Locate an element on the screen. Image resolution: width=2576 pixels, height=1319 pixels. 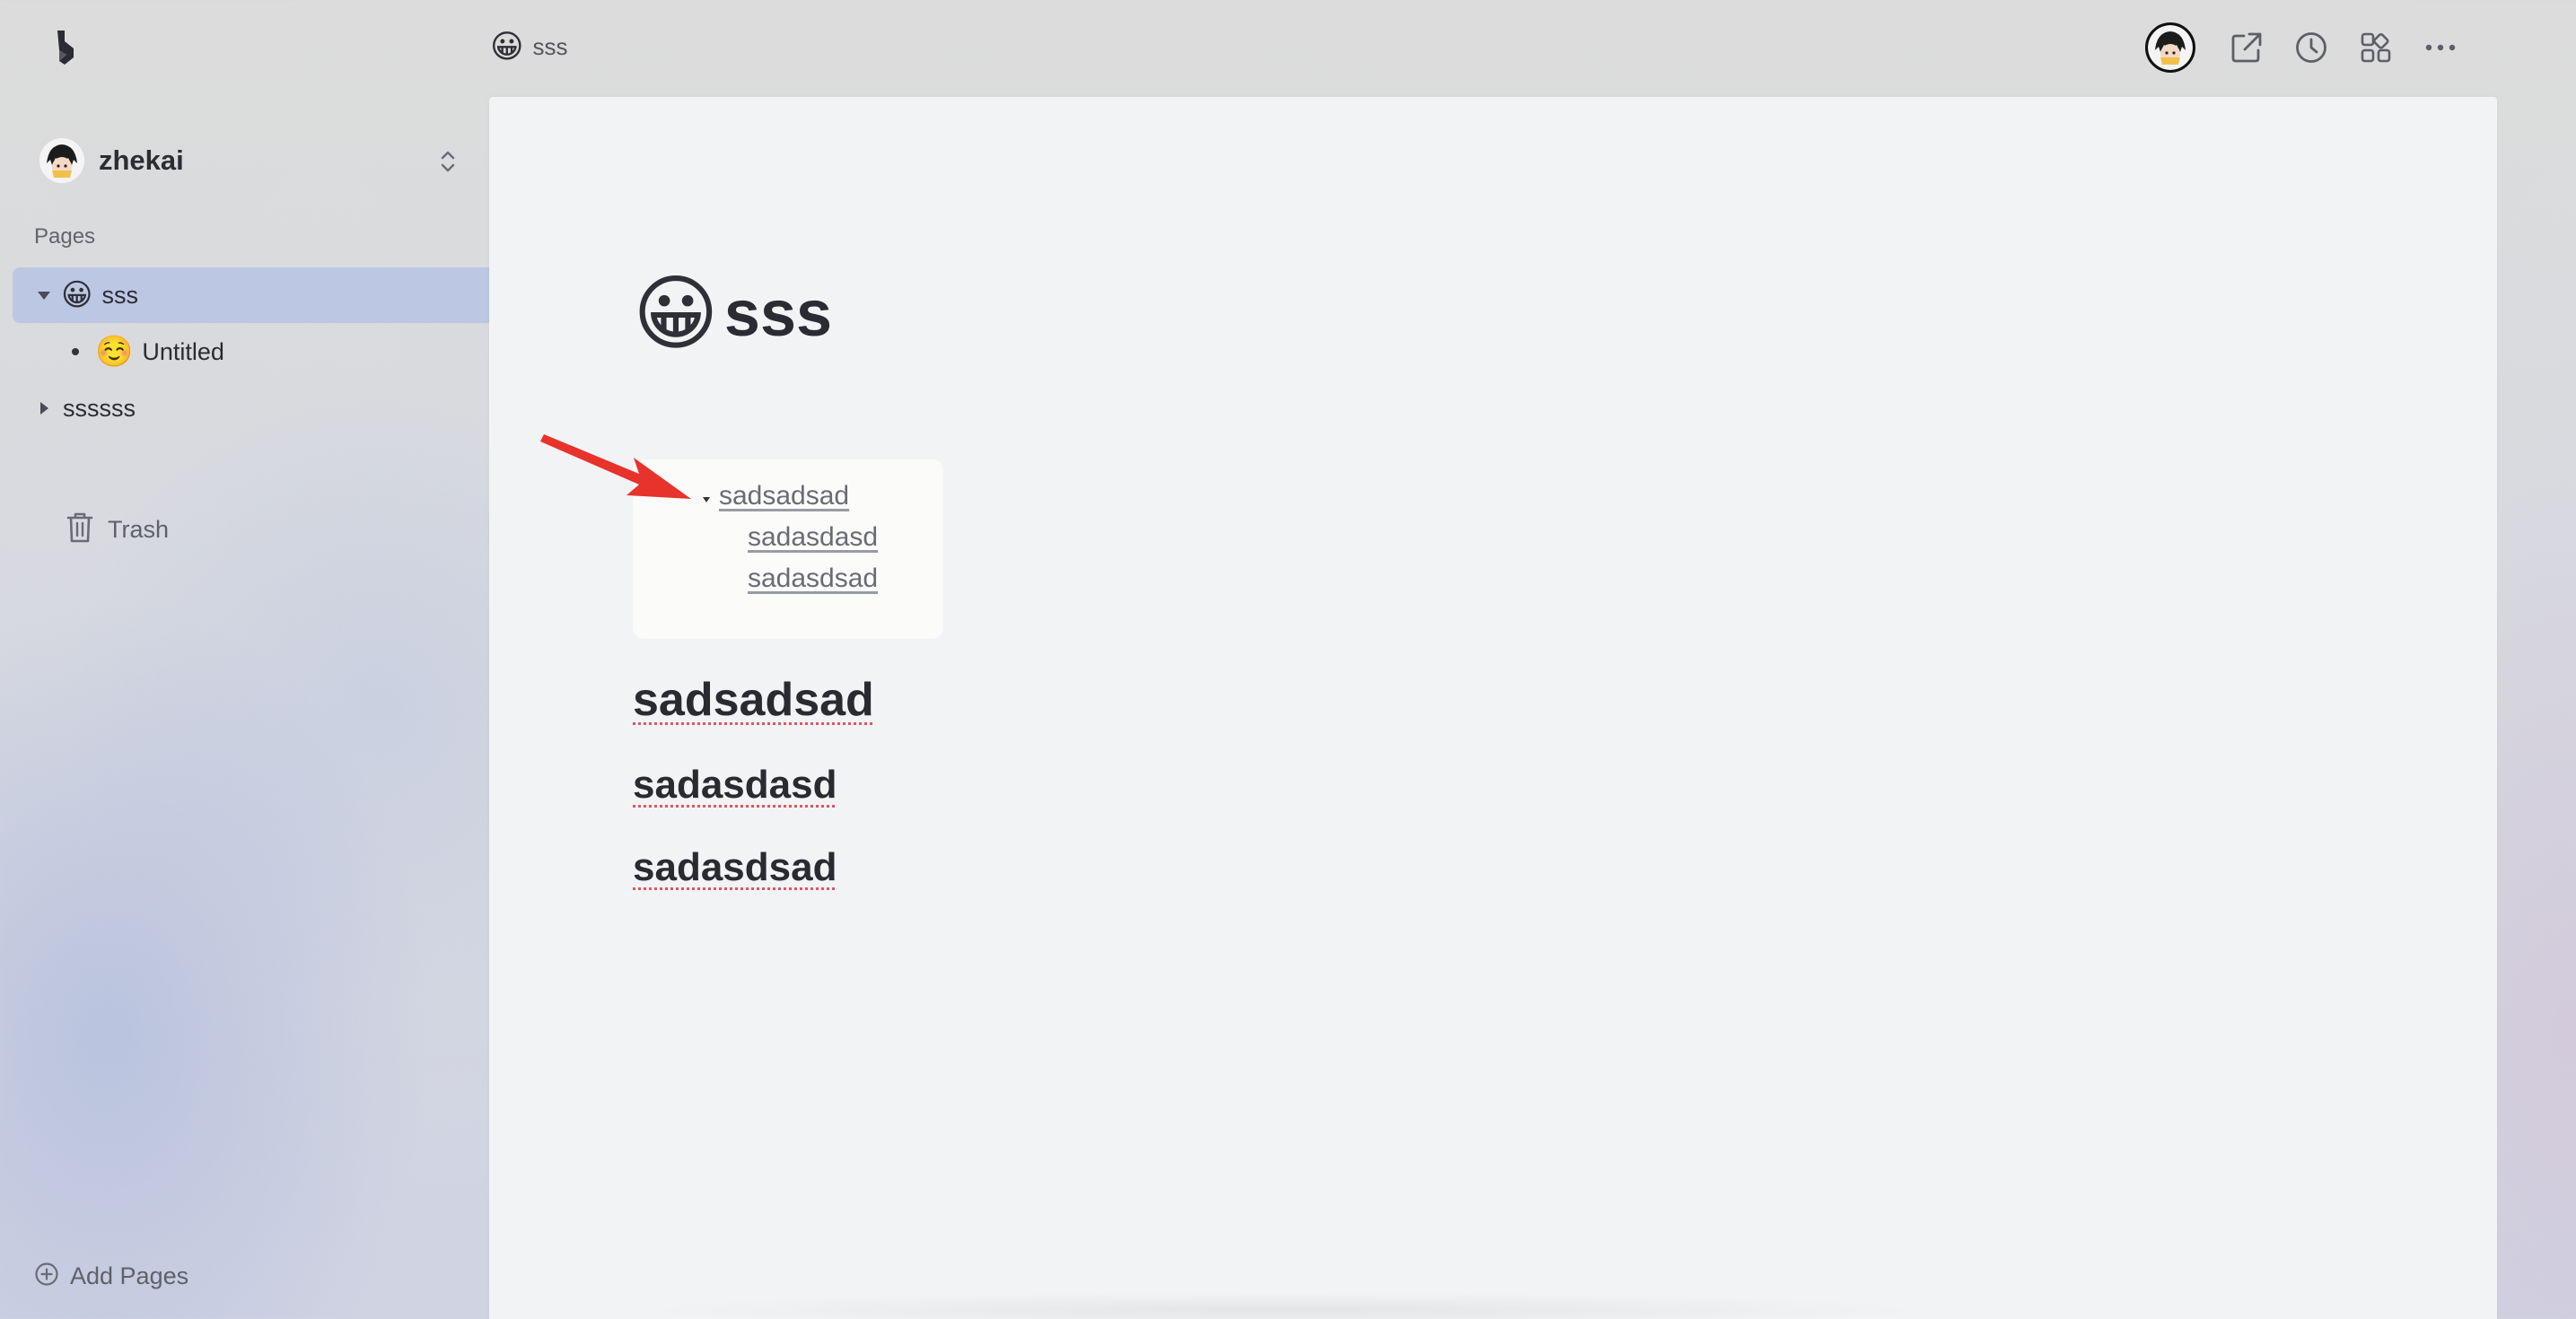
add-pages-button: Add Pages is located at coordinates (111, 1276).